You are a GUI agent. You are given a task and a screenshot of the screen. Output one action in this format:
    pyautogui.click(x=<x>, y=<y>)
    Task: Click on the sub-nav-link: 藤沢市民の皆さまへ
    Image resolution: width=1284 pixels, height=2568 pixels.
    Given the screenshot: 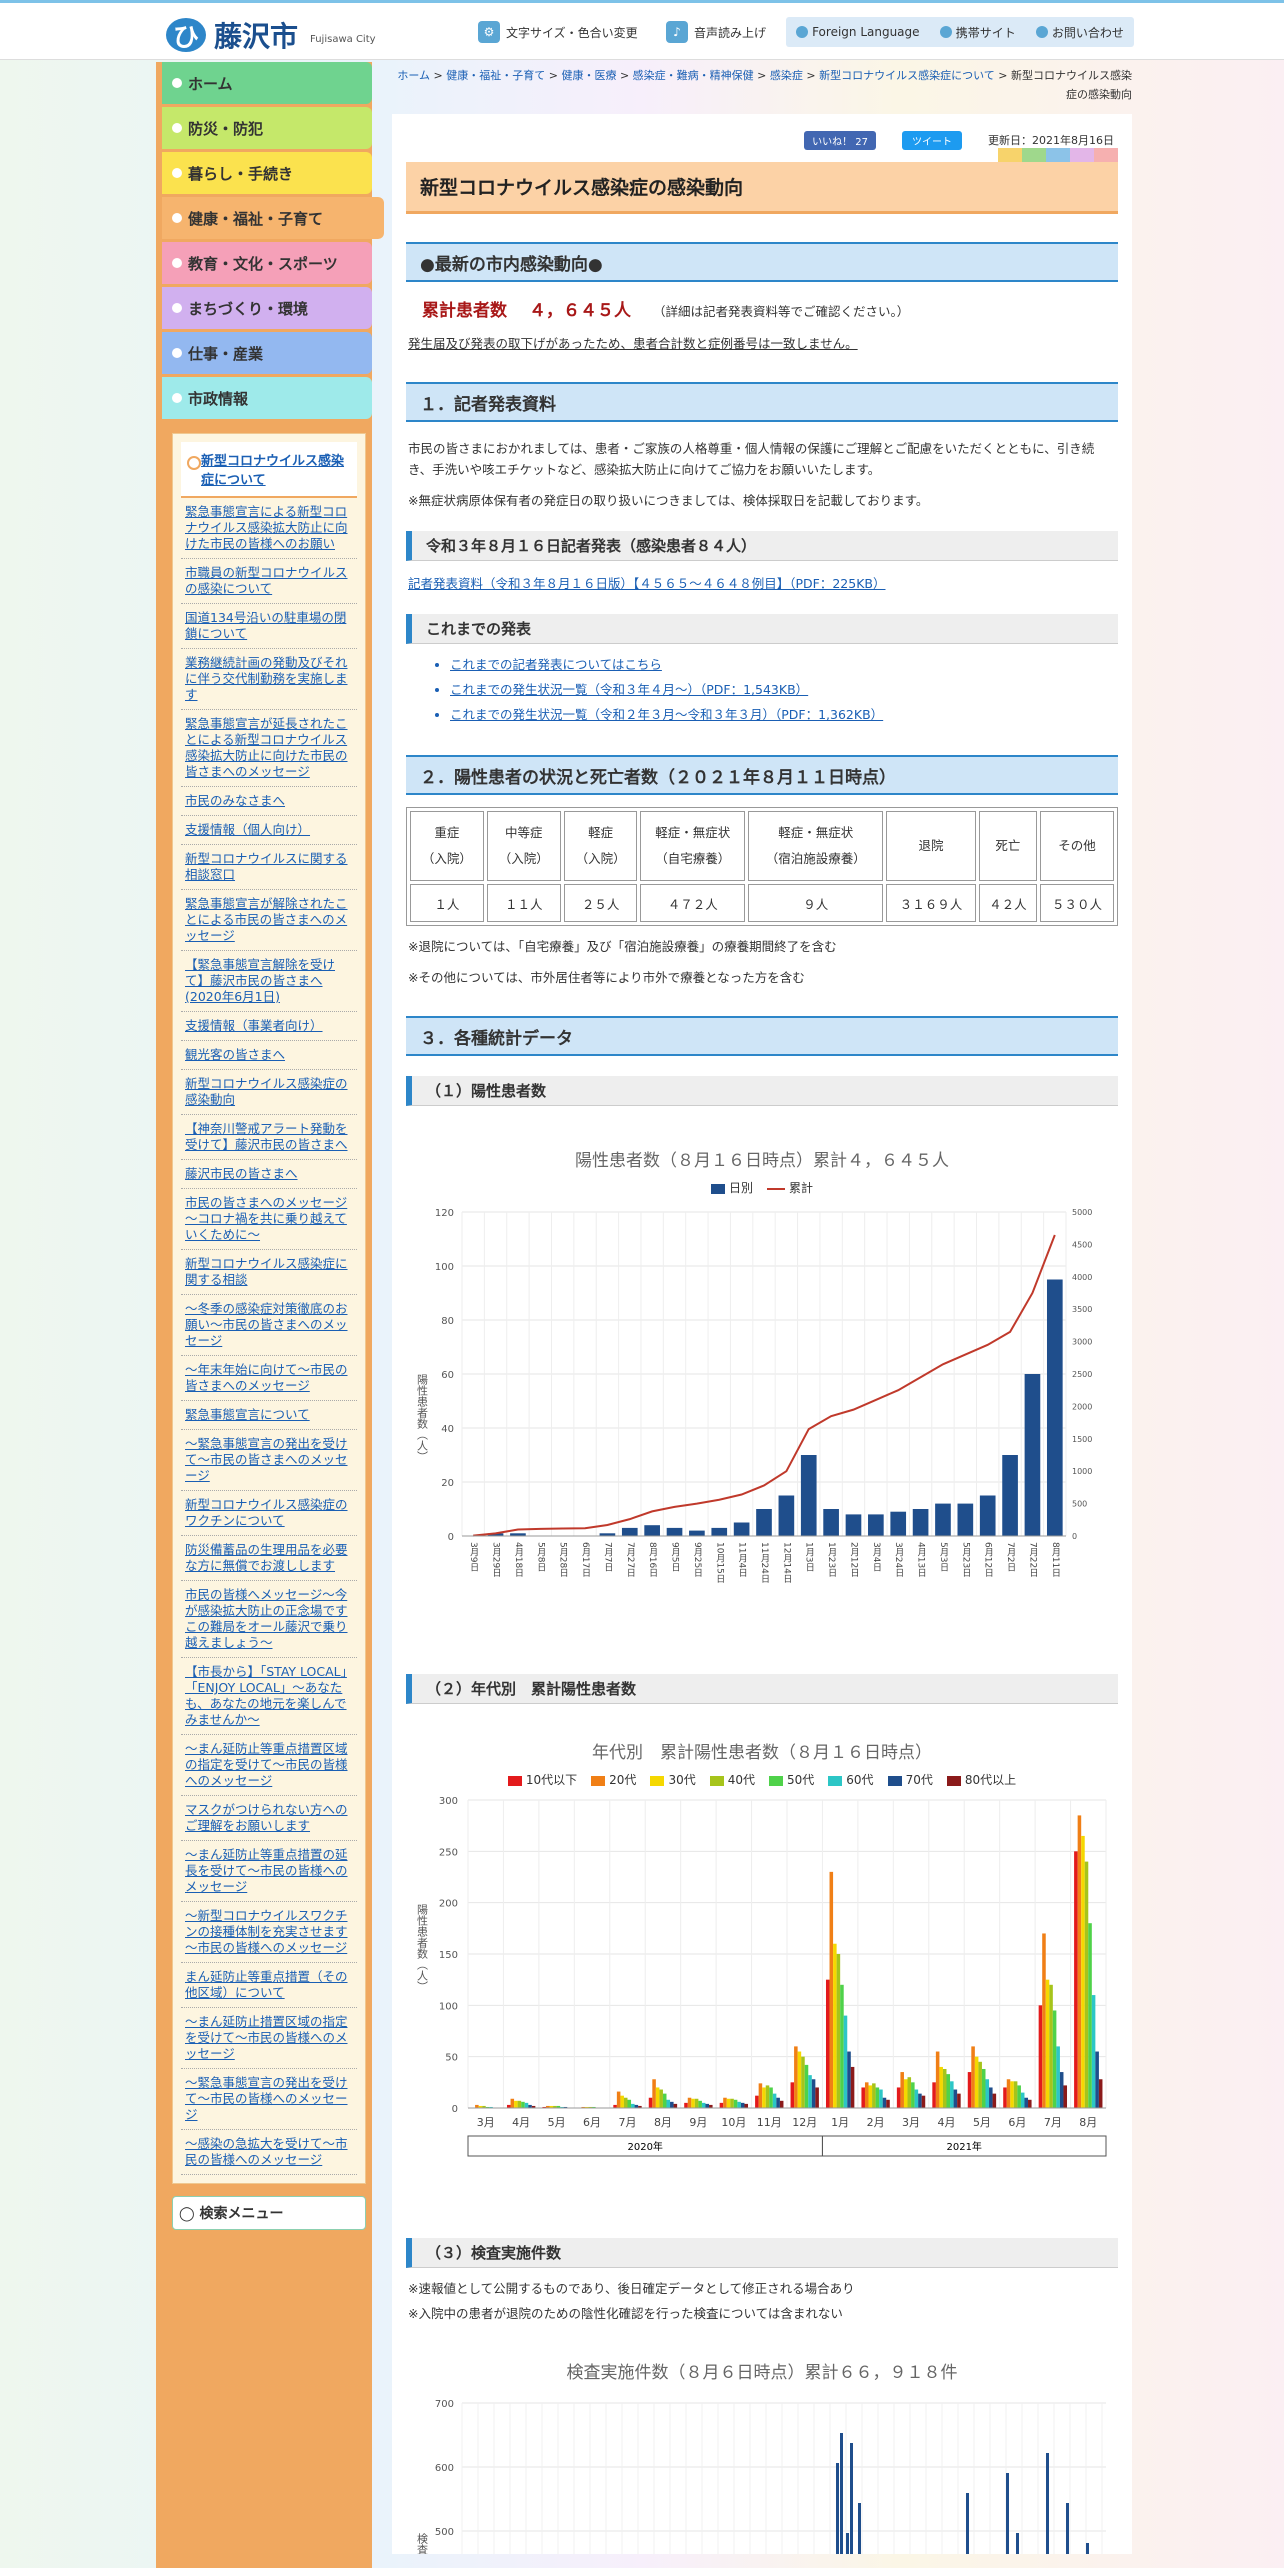 What is the action you would take?
    pyautogui.click(x=269, y=1174)
    